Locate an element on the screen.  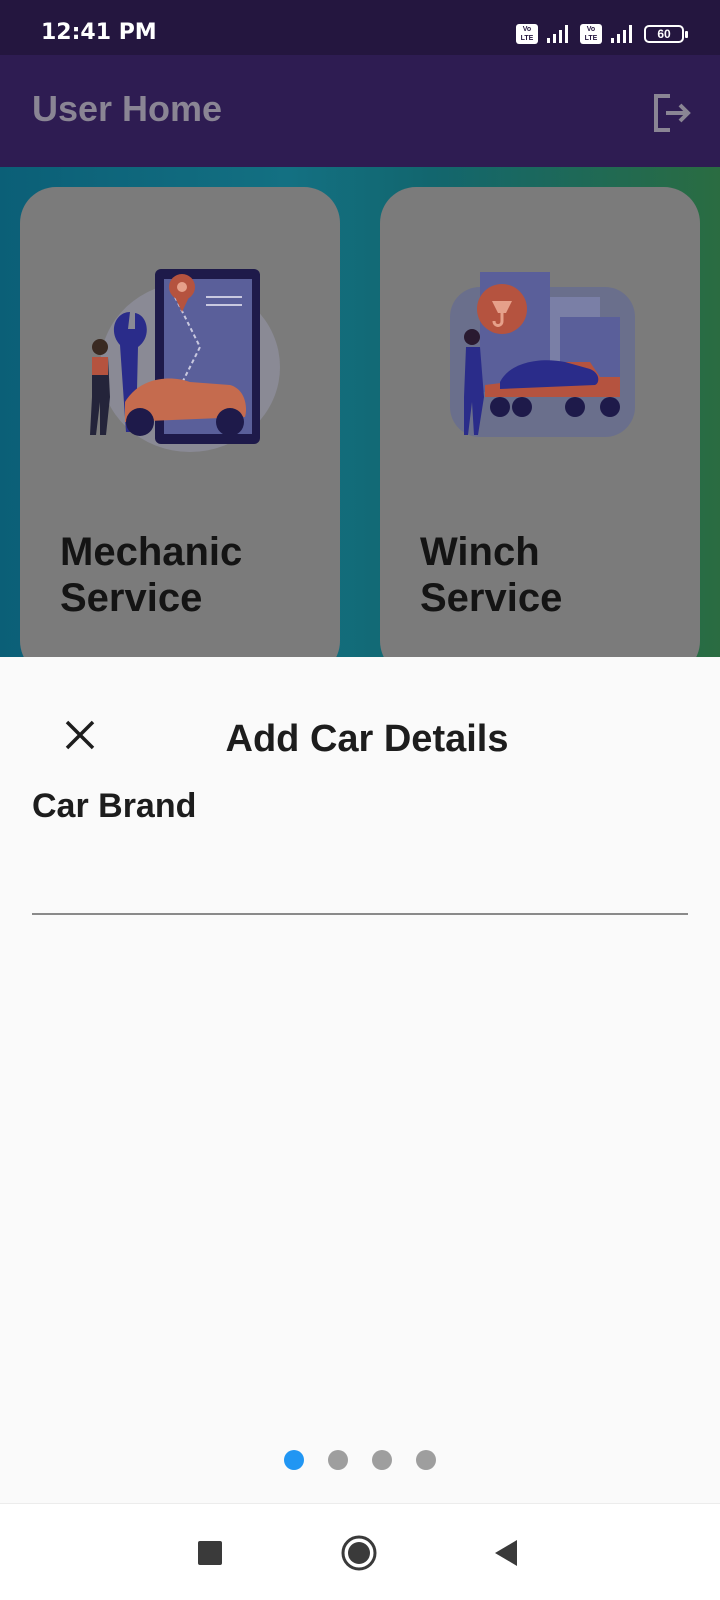
app-bar: User Home is located at coordinates (360, 111).